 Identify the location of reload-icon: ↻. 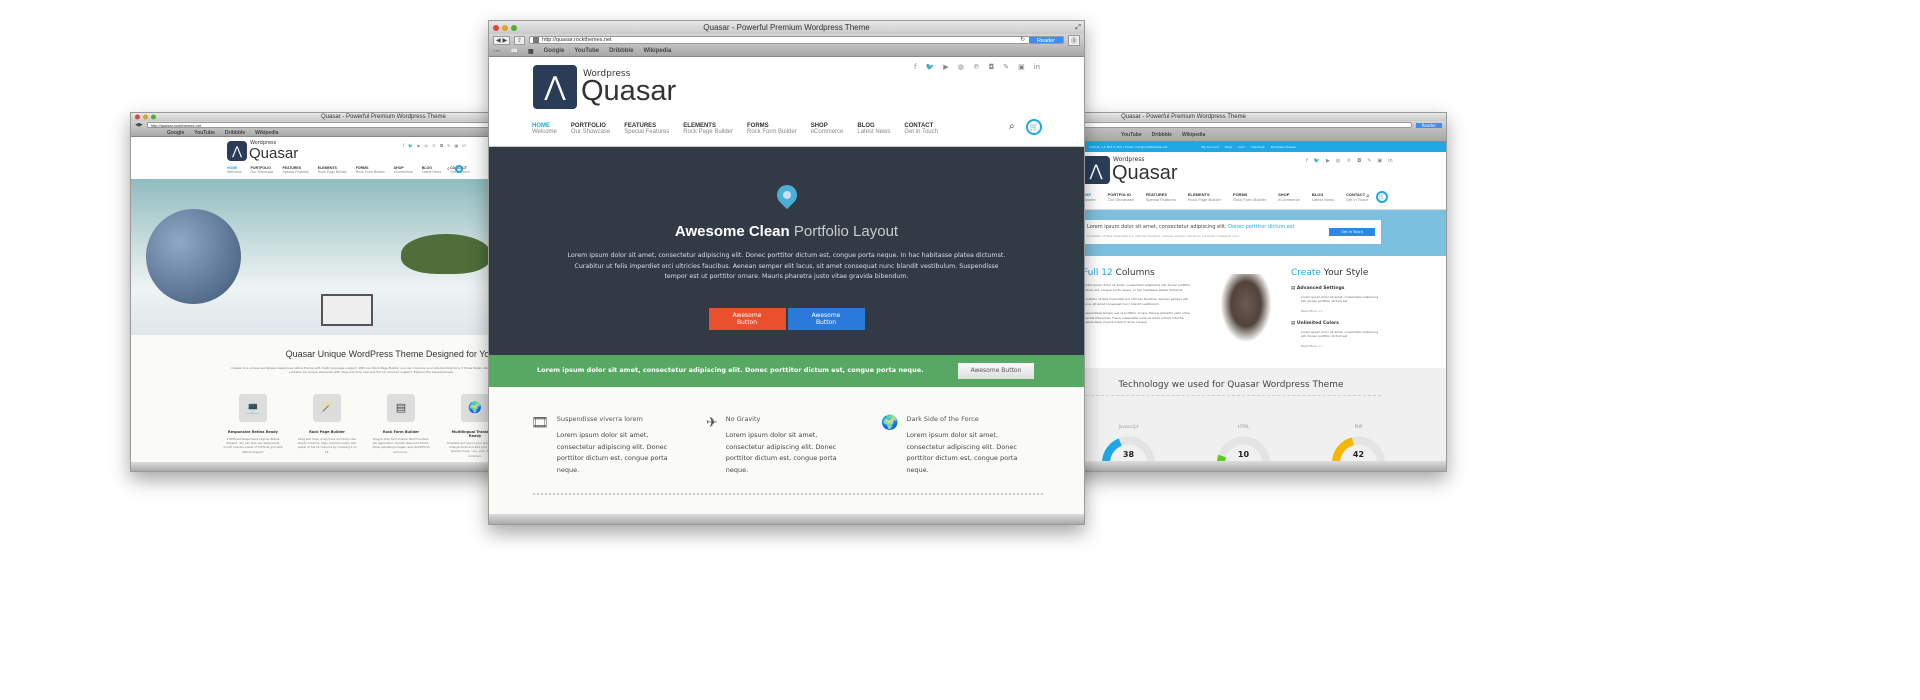
(1022, 40).